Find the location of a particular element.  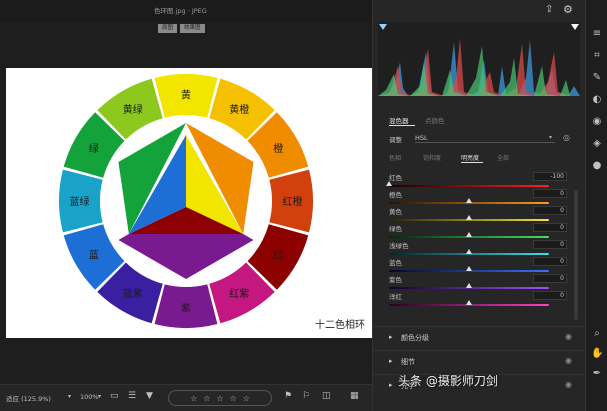

panel-header: ⇪ ⚙ is located at coordinates (479, 10).